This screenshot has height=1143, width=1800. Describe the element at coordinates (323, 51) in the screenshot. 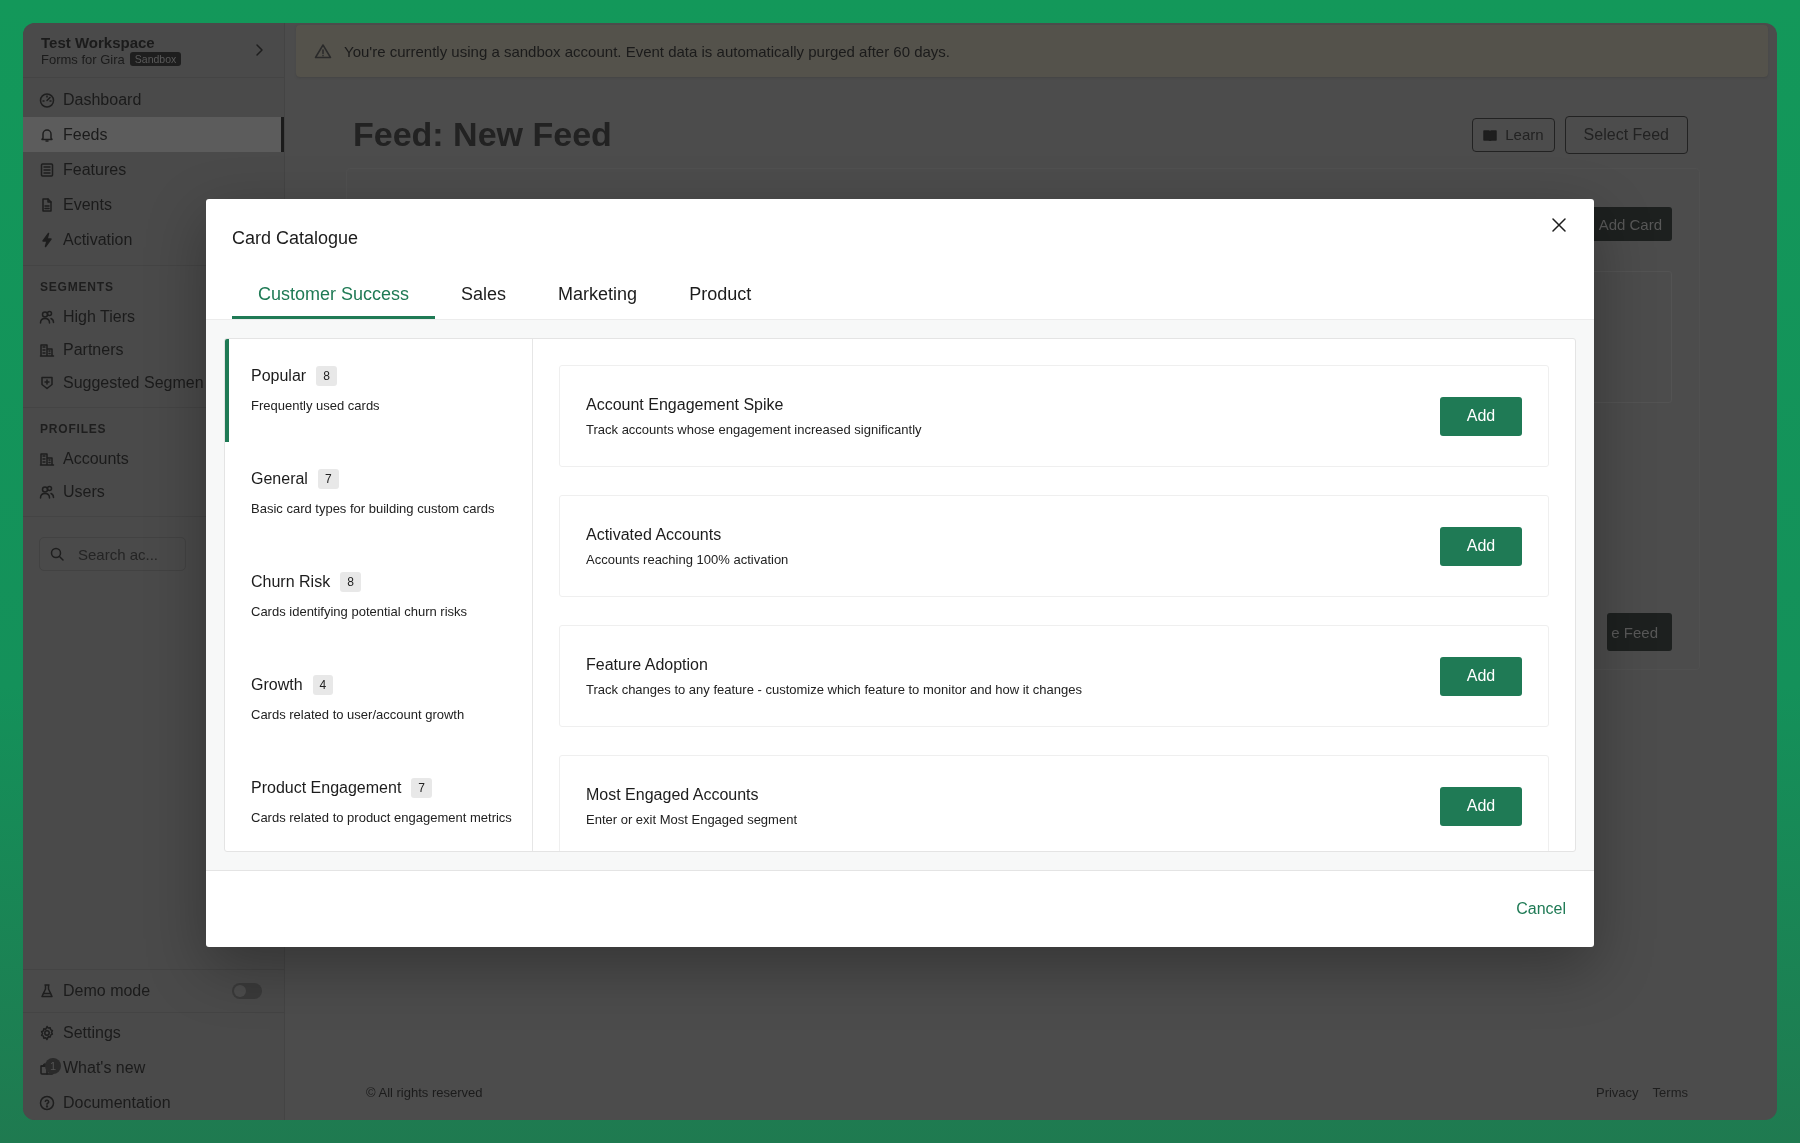

I see `warning-icon` at that location.